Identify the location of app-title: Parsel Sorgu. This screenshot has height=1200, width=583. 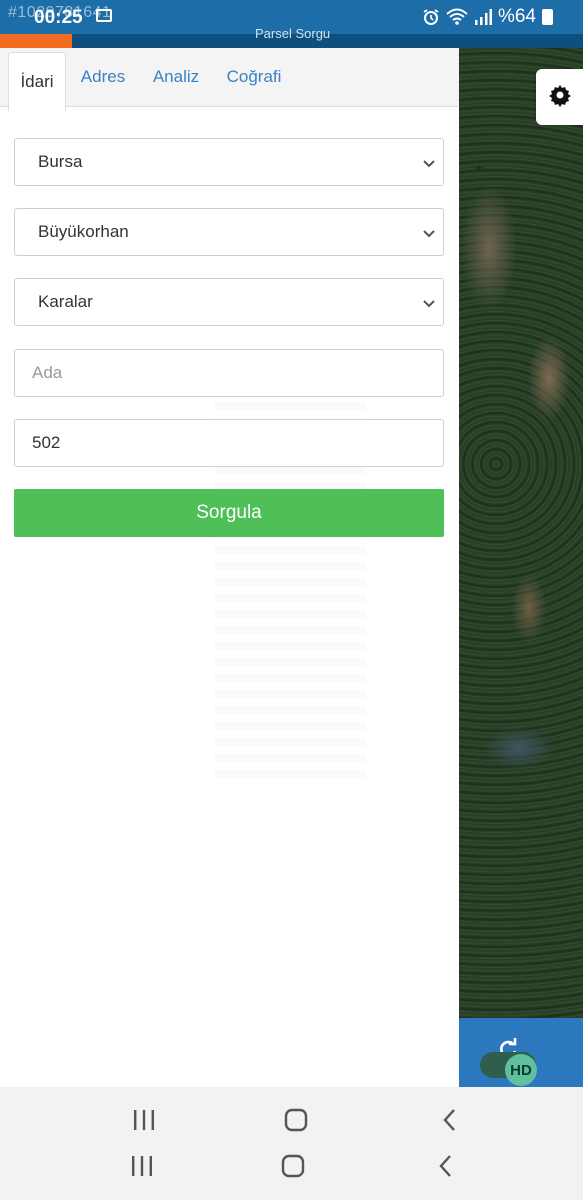
(293, 33).